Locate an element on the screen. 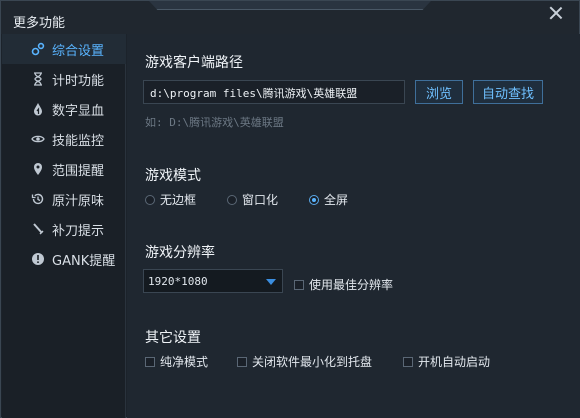 The width and height of the screenshot is (580, 418). radio-fullscreen: 全屏 is located at coordinates (328, 199).